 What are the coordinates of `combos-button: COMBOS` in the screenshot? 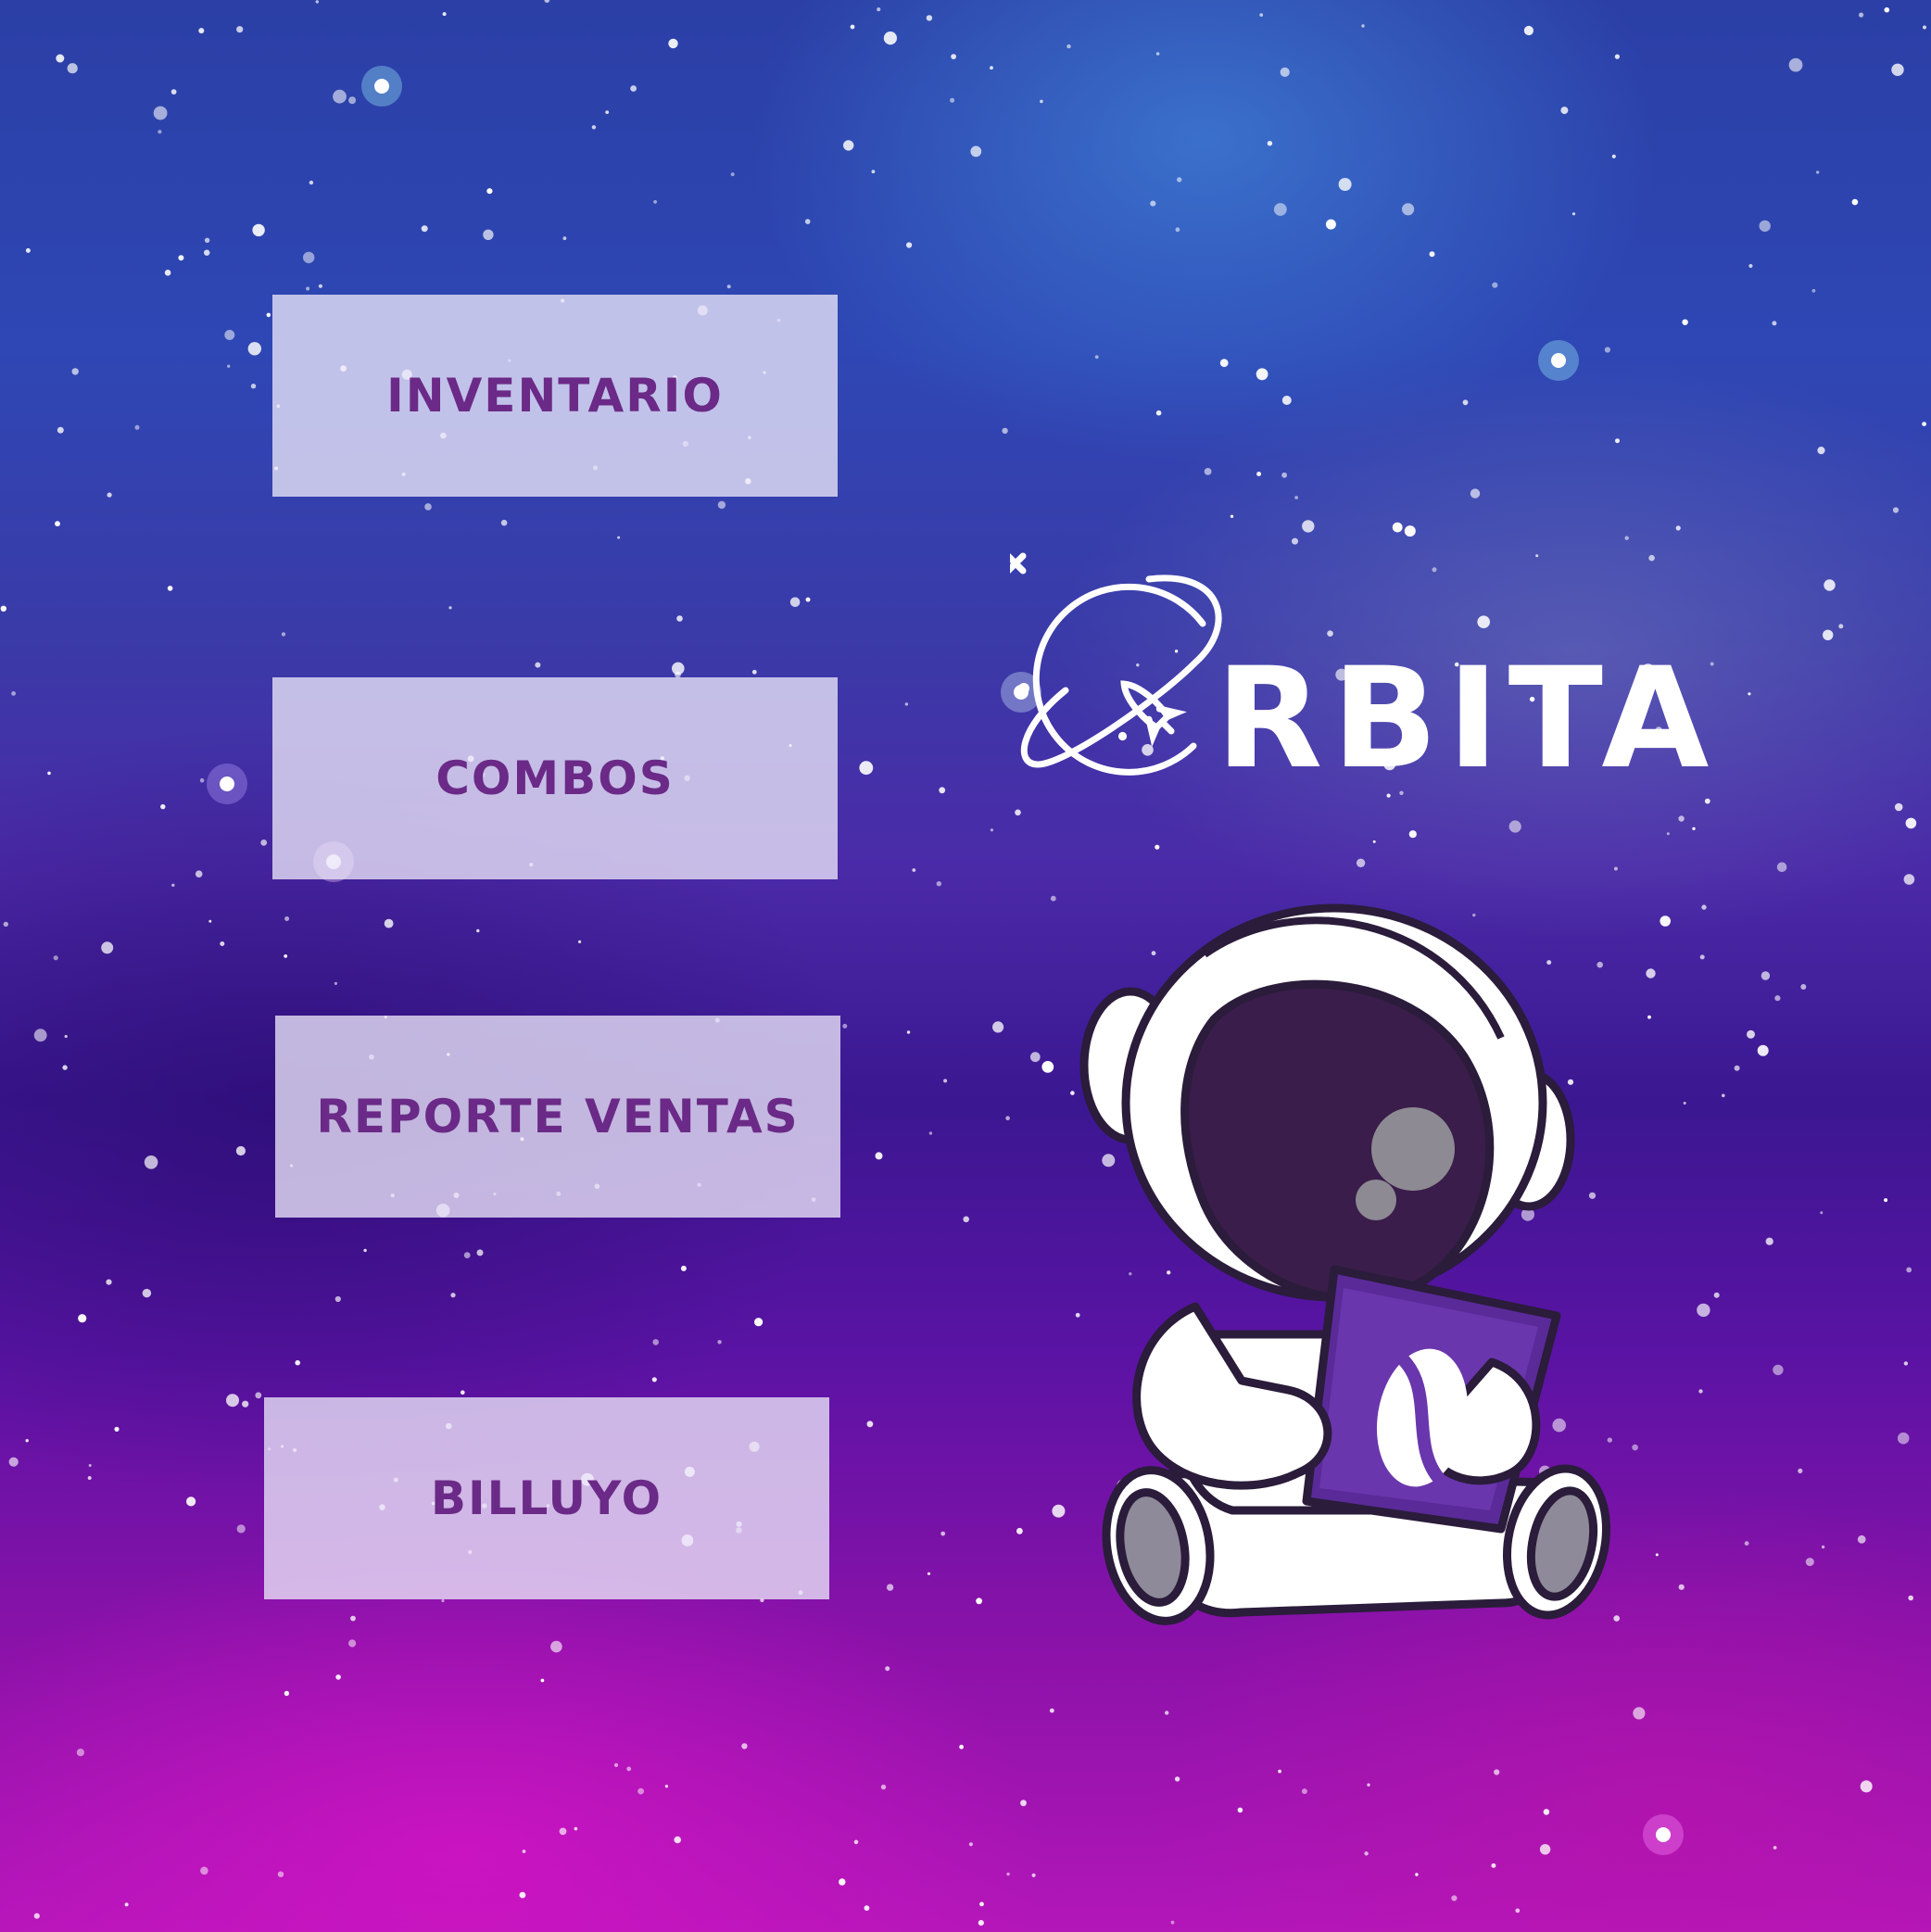 It's located at (555, 778).